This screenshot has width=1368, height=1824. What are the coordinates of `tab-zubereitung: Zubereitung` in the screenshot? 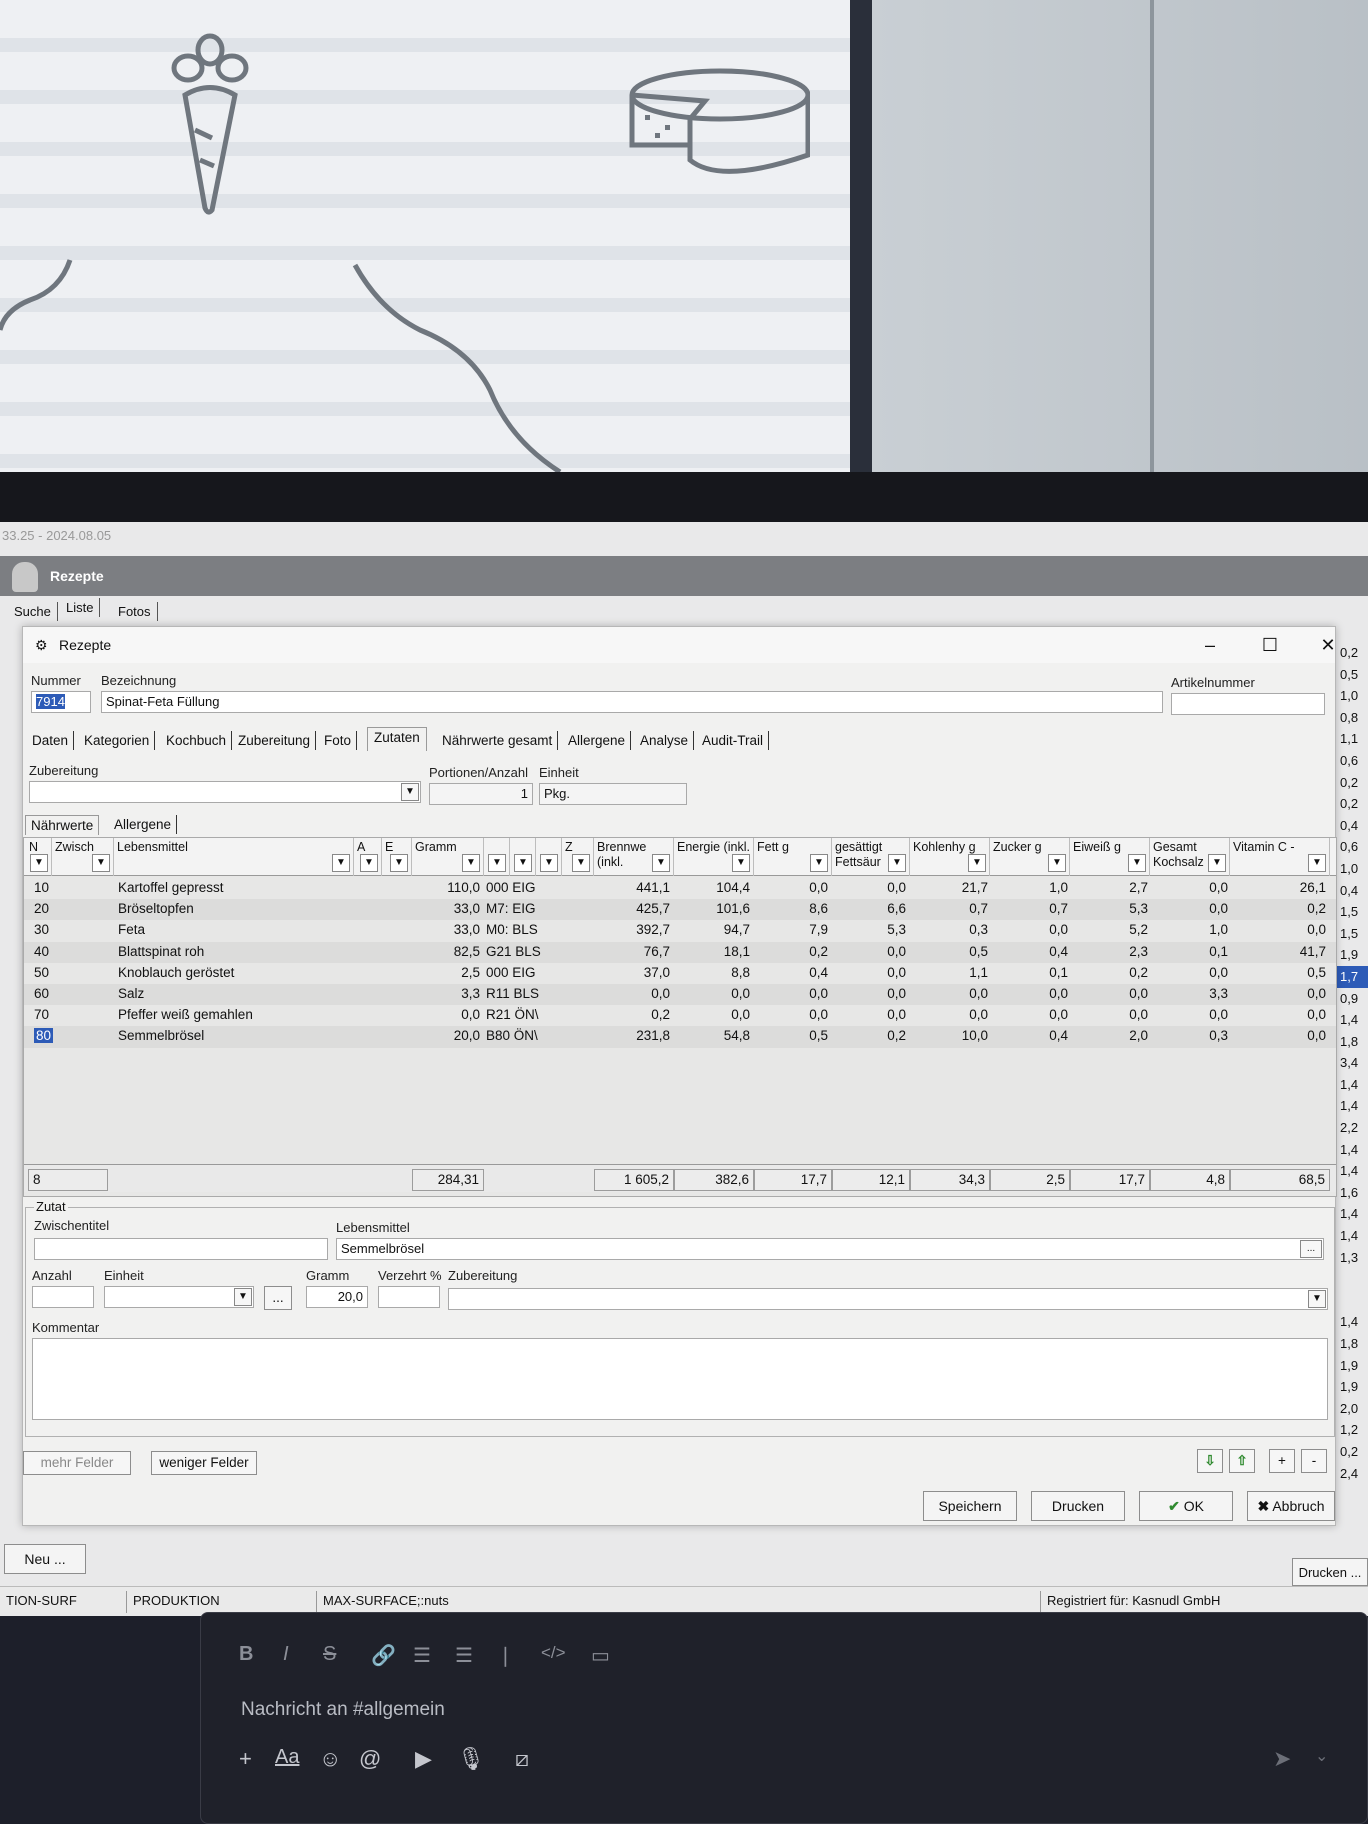 It's located at (275, 740).